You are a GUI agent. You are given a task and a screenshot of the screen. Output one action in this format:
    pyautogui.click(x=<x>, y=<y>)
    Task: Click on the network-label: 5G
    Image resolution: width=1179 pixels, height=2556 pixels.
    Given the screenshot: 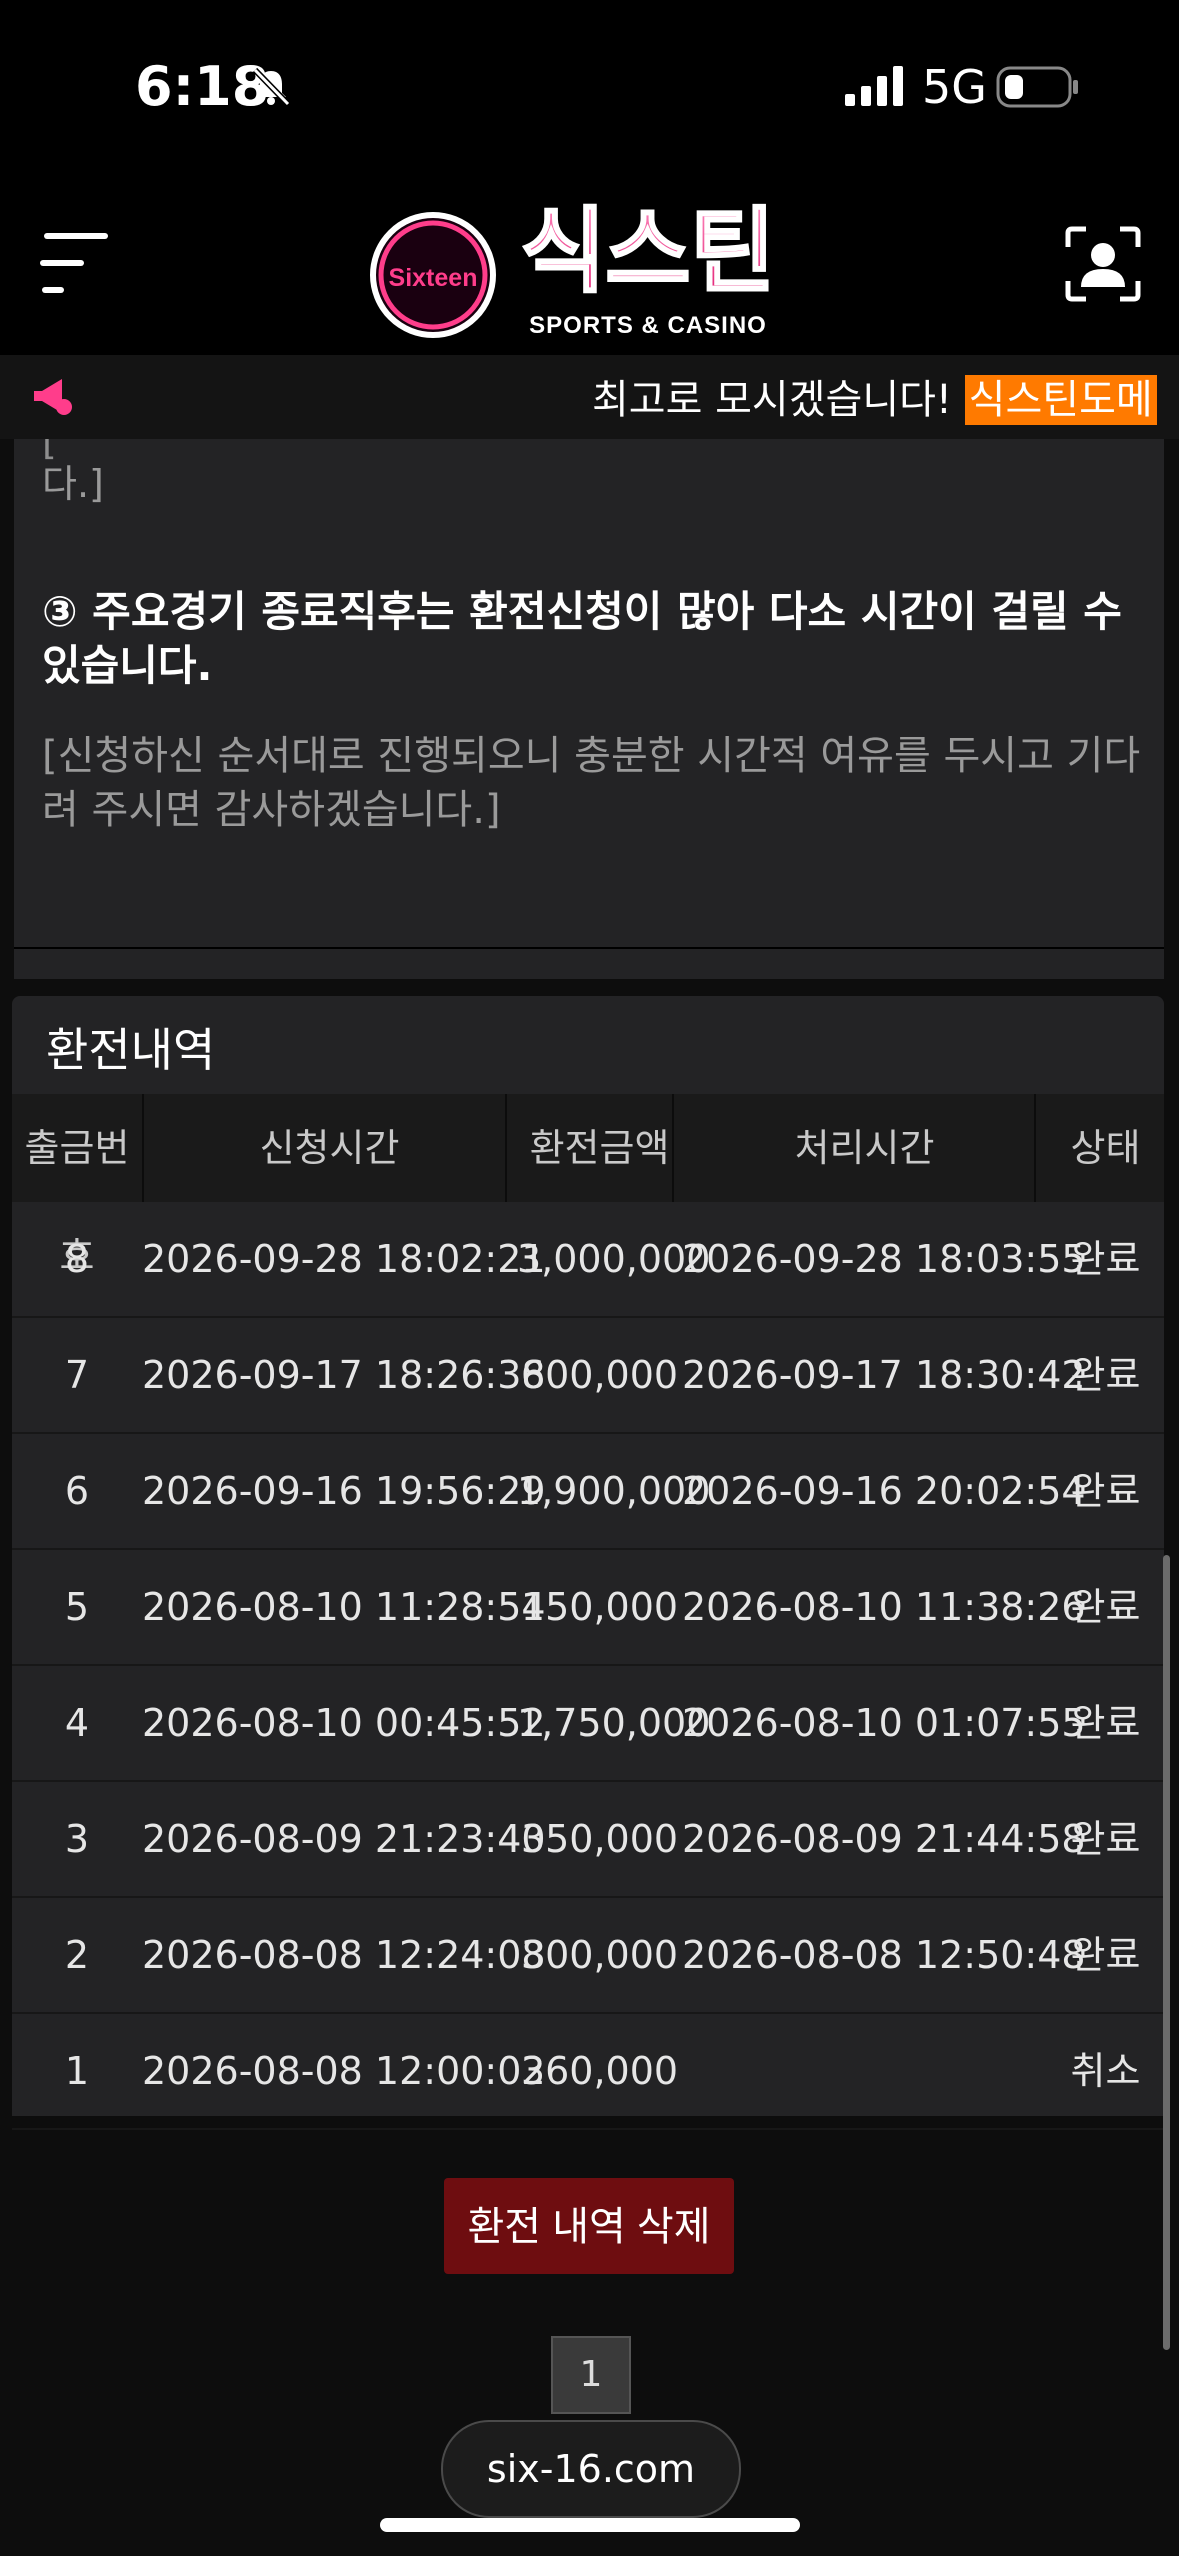 What is the action you would take?
    pyautogui.click(x=954, y=87)
    